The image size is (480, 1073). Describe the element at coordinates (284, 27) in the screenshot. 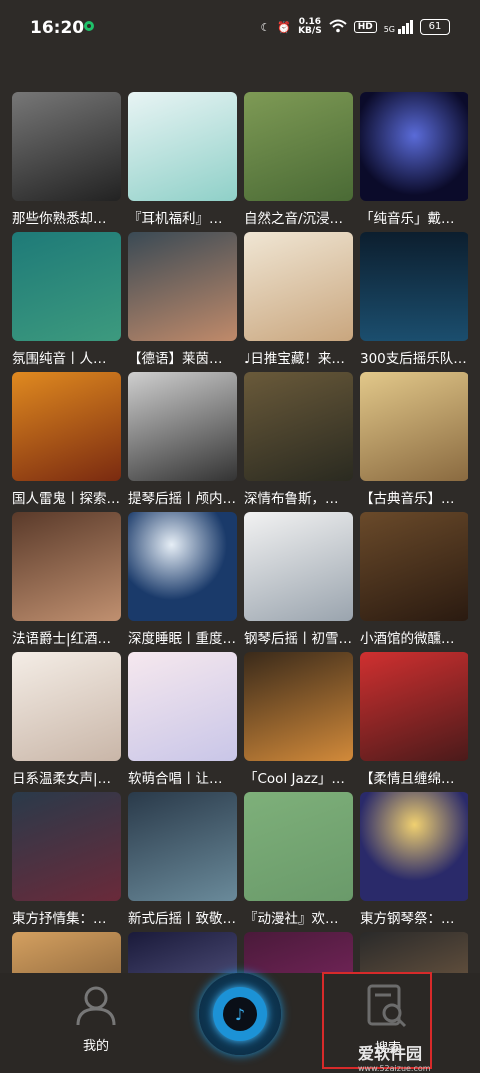

I see `alarm-icon: ⏰` at that location.